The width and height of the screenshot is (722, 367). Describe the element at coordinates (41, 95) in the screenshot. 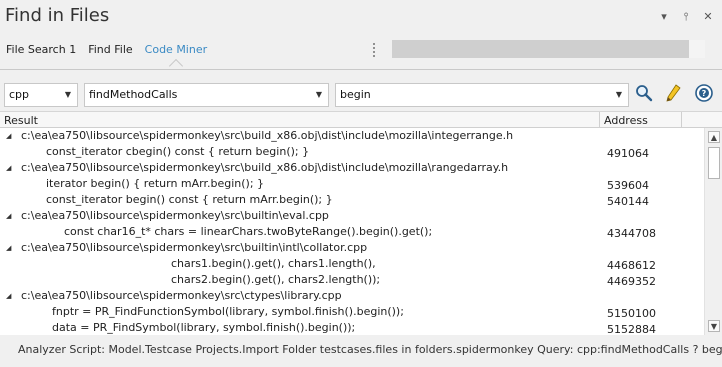

I see `language-select: cpp ▼` at that location.